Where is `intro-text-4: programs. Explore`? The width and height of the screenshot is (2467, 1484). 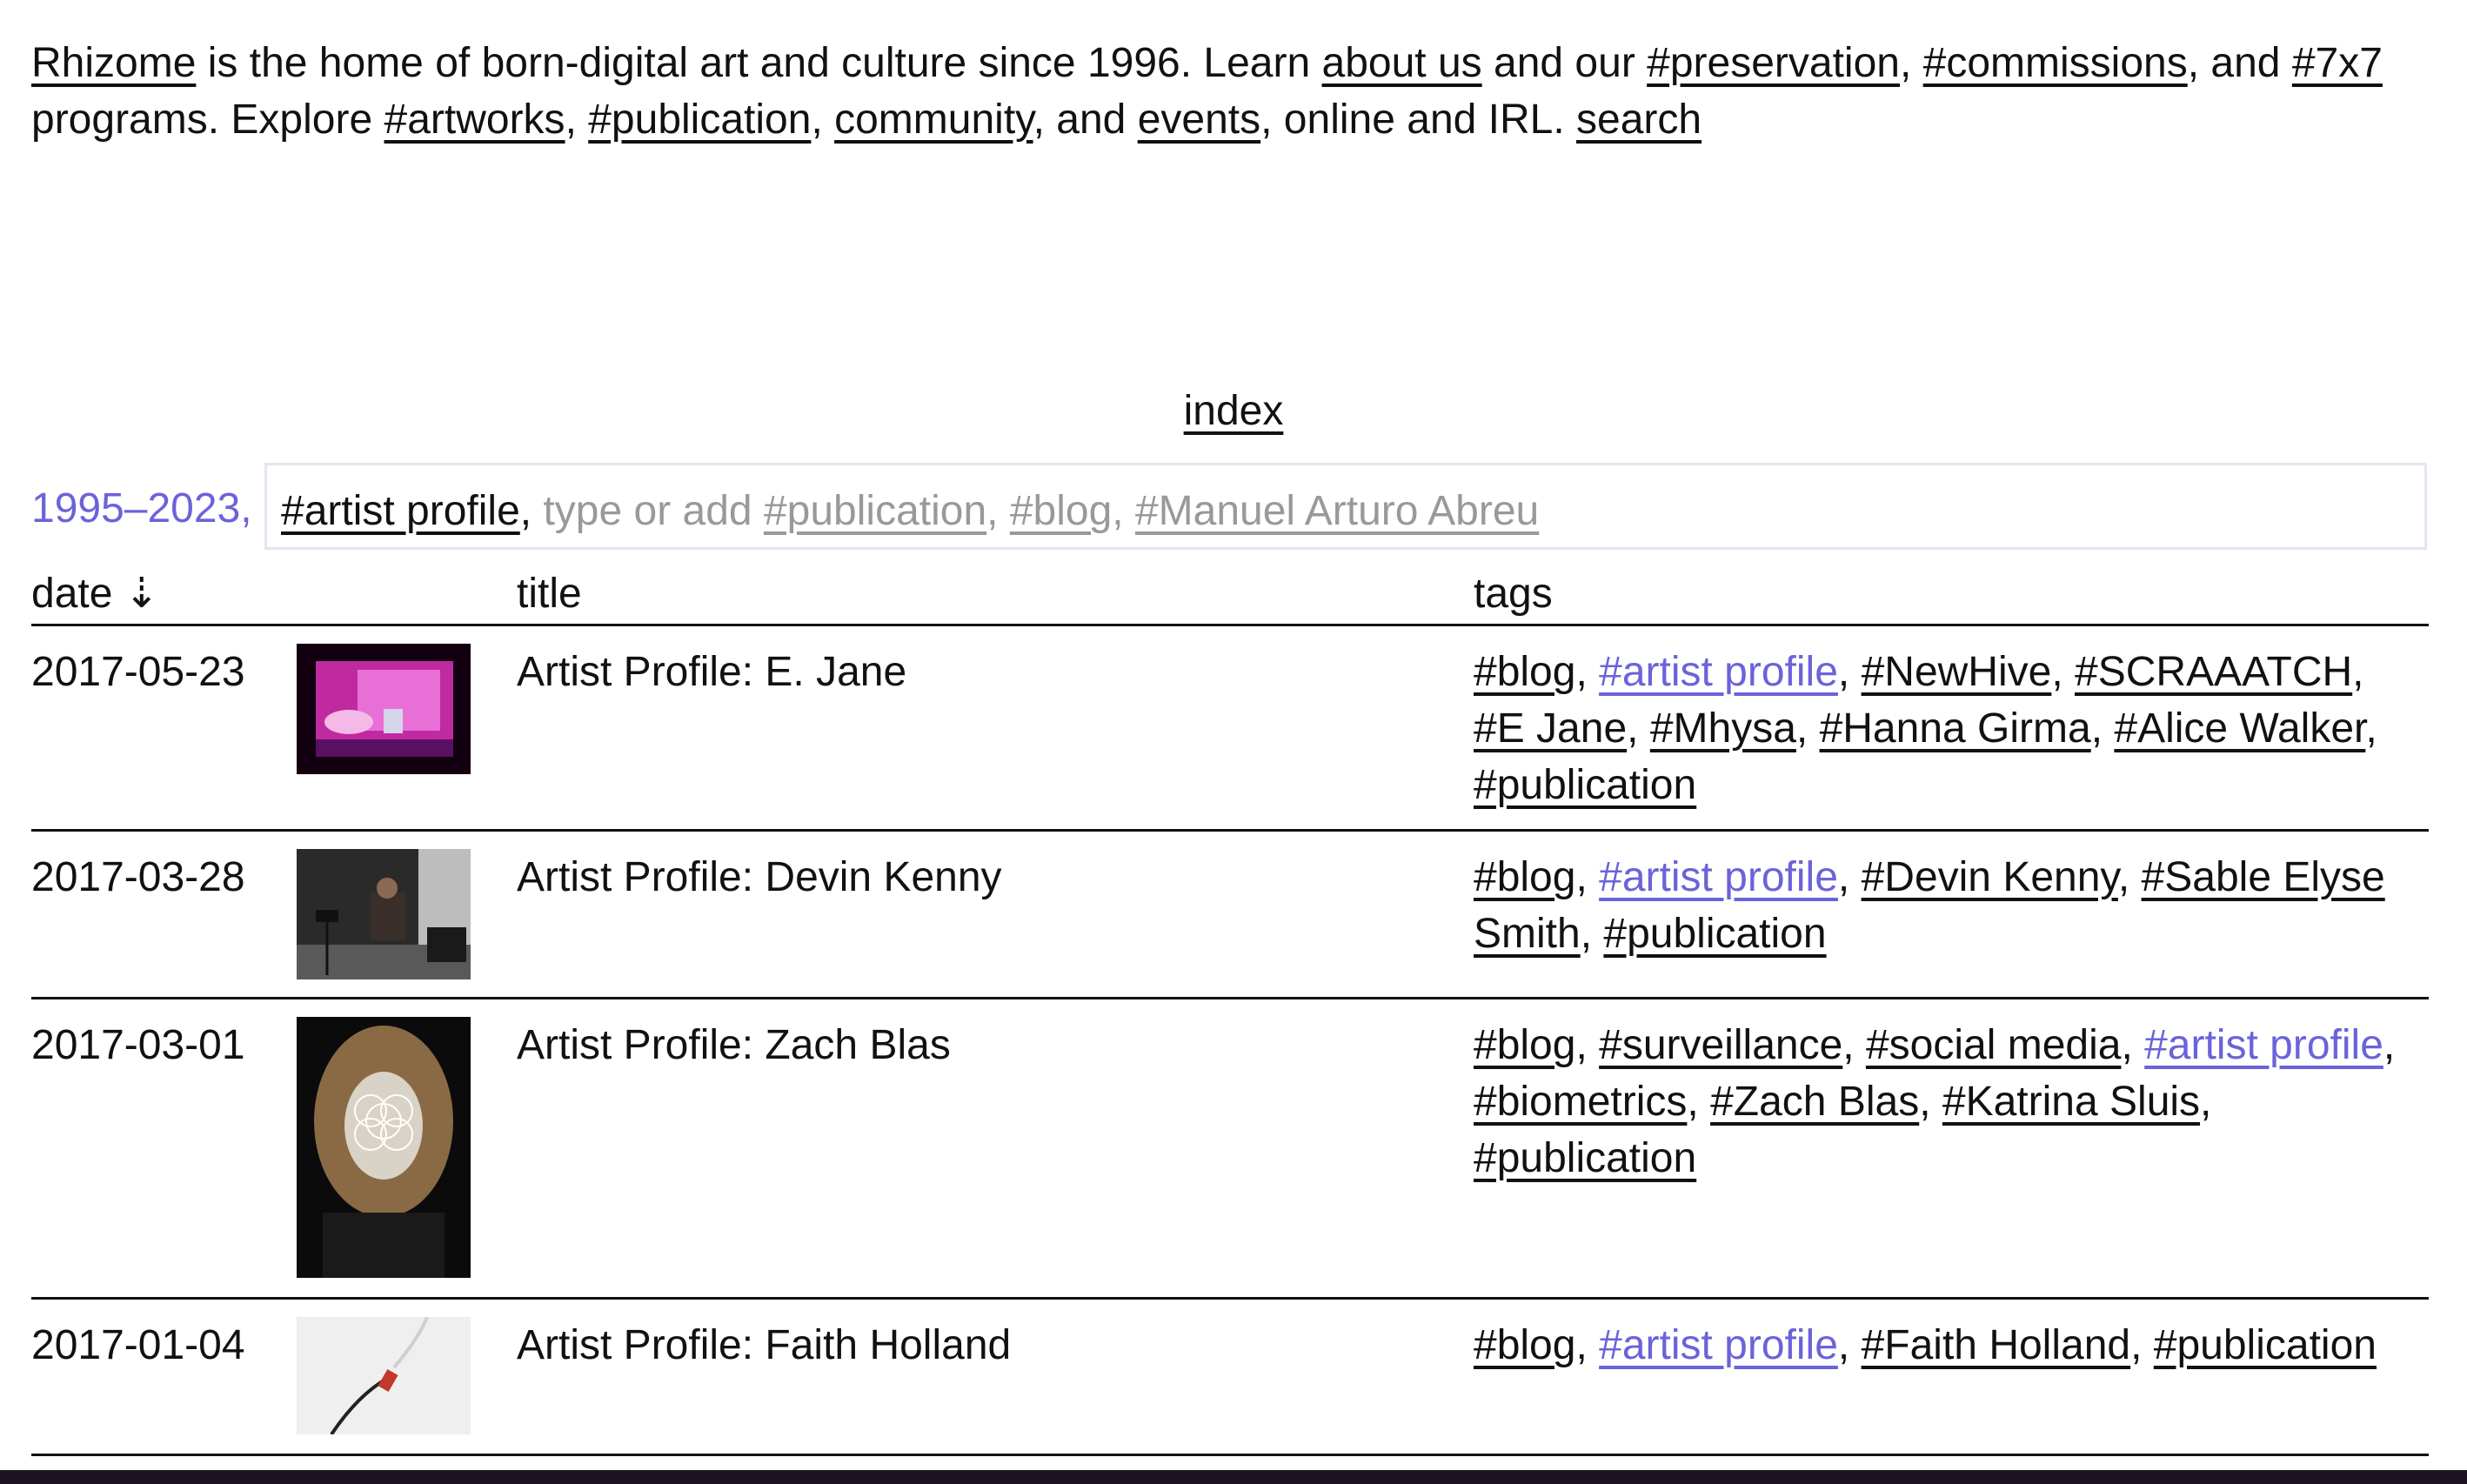
intro-text-4: programs. Explore is located at coordinates (207, 120).